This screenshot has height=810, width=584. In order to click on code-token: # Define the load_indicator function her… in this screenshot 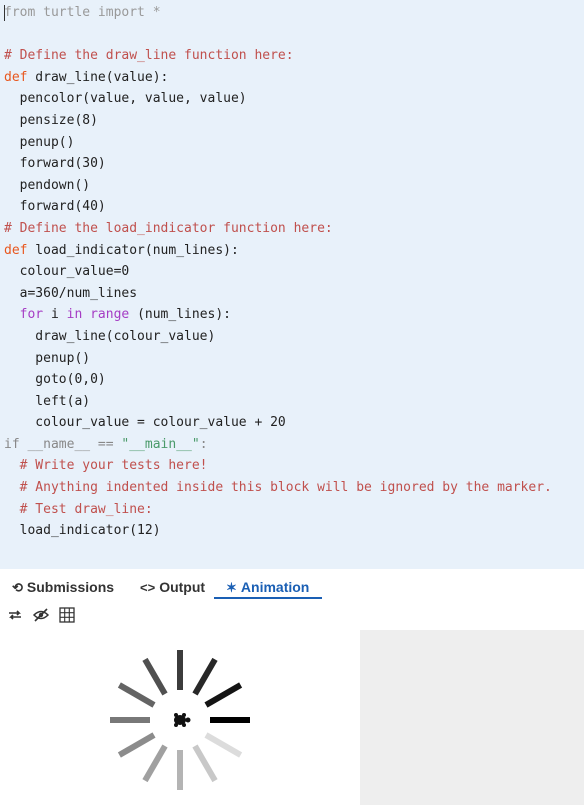, I will do `click(168, 228)`.